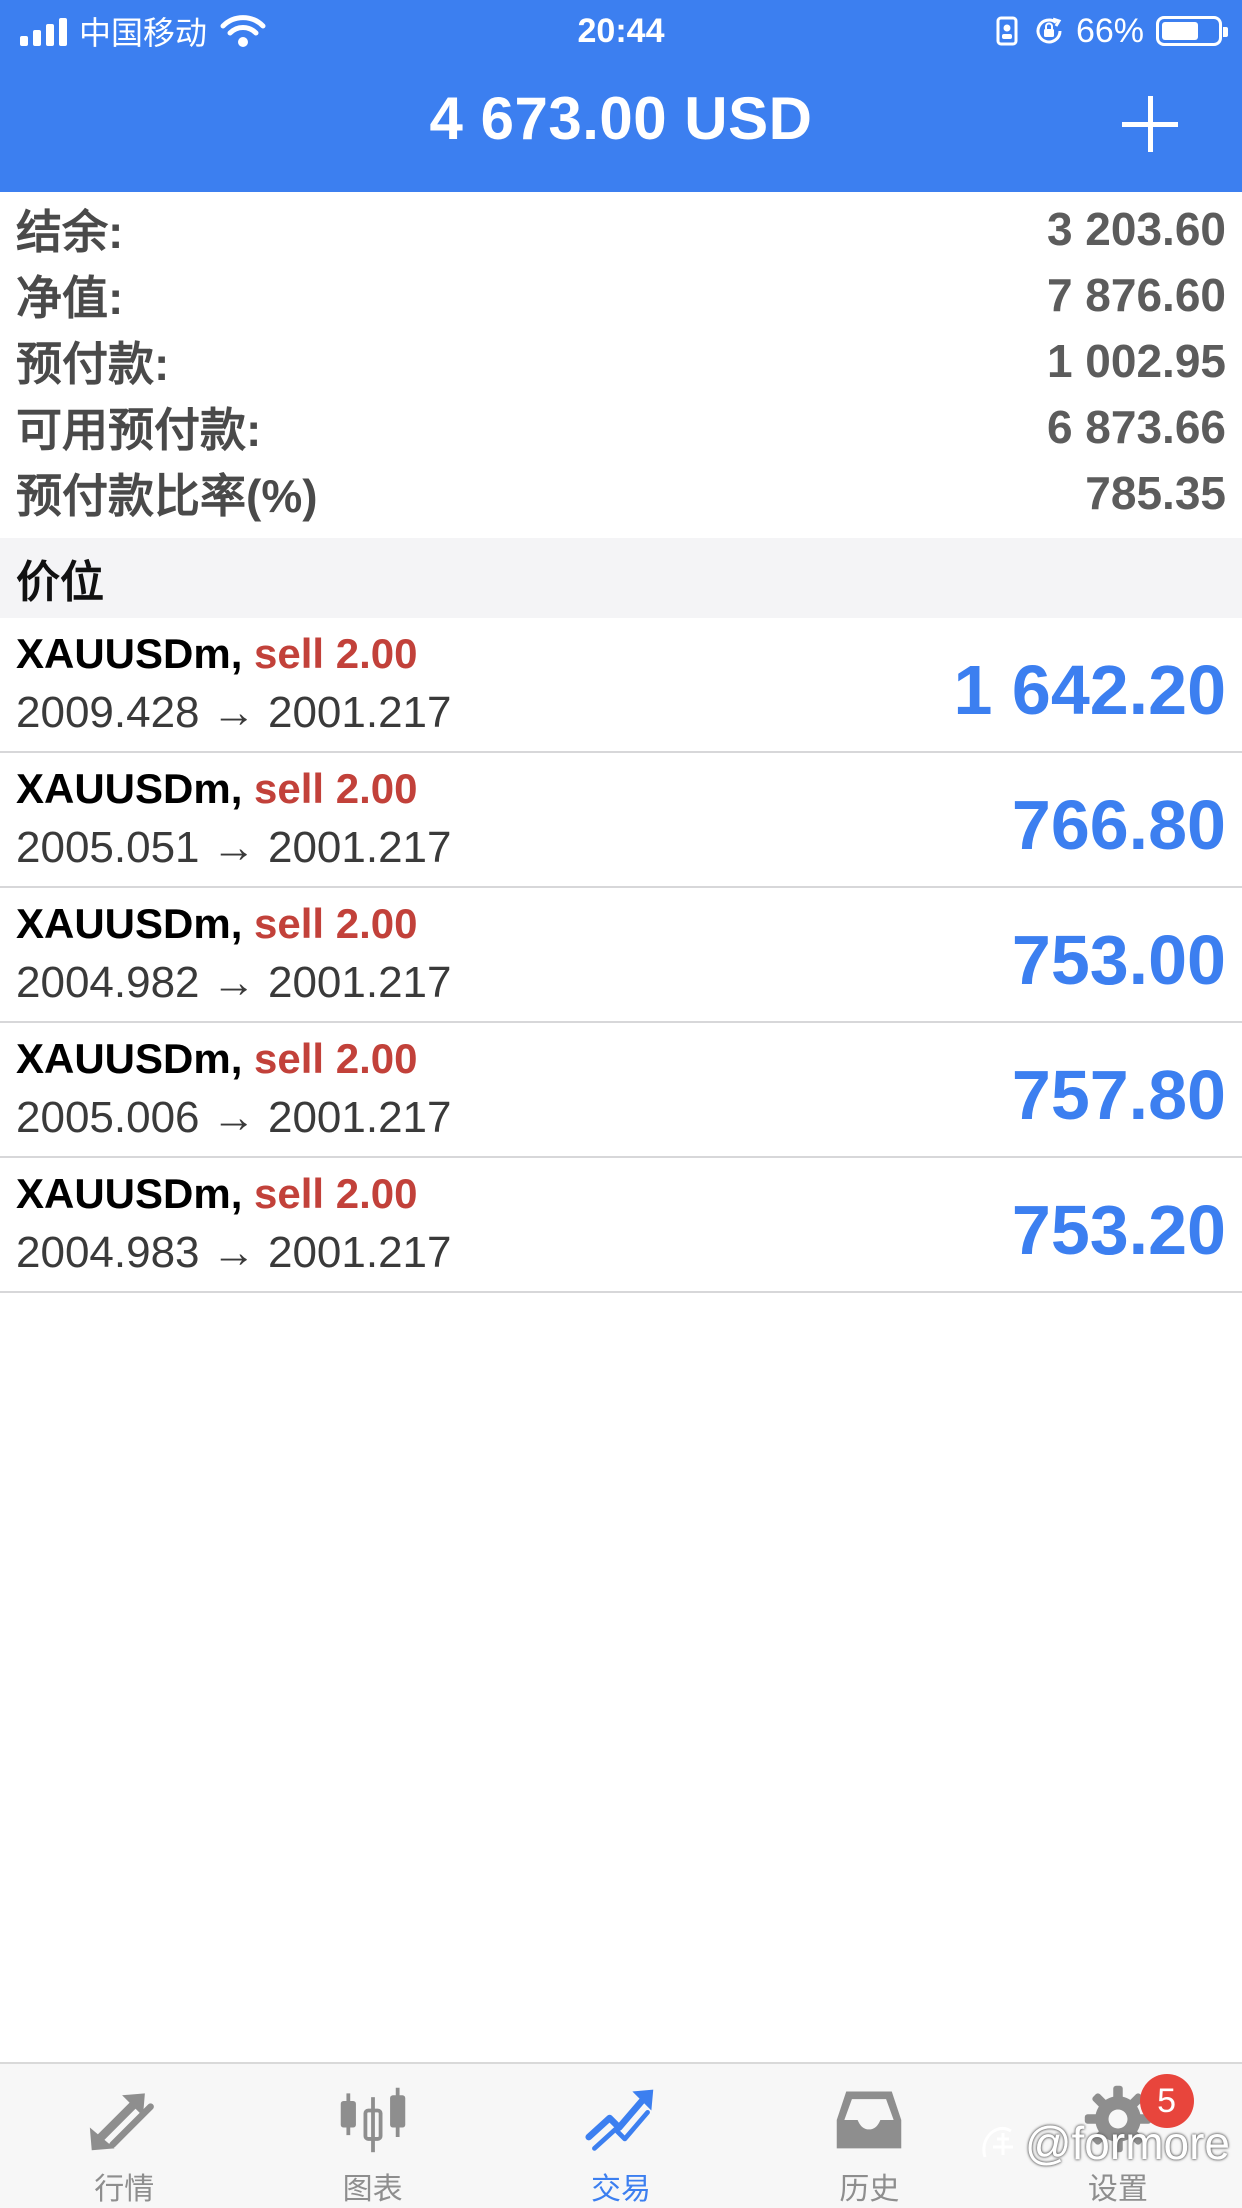 This screenshot has height=2208, width=1242. Describe the element at coordinates (372, 2120) in the screenshot. I see `candlestick-chart-icon` at that location.